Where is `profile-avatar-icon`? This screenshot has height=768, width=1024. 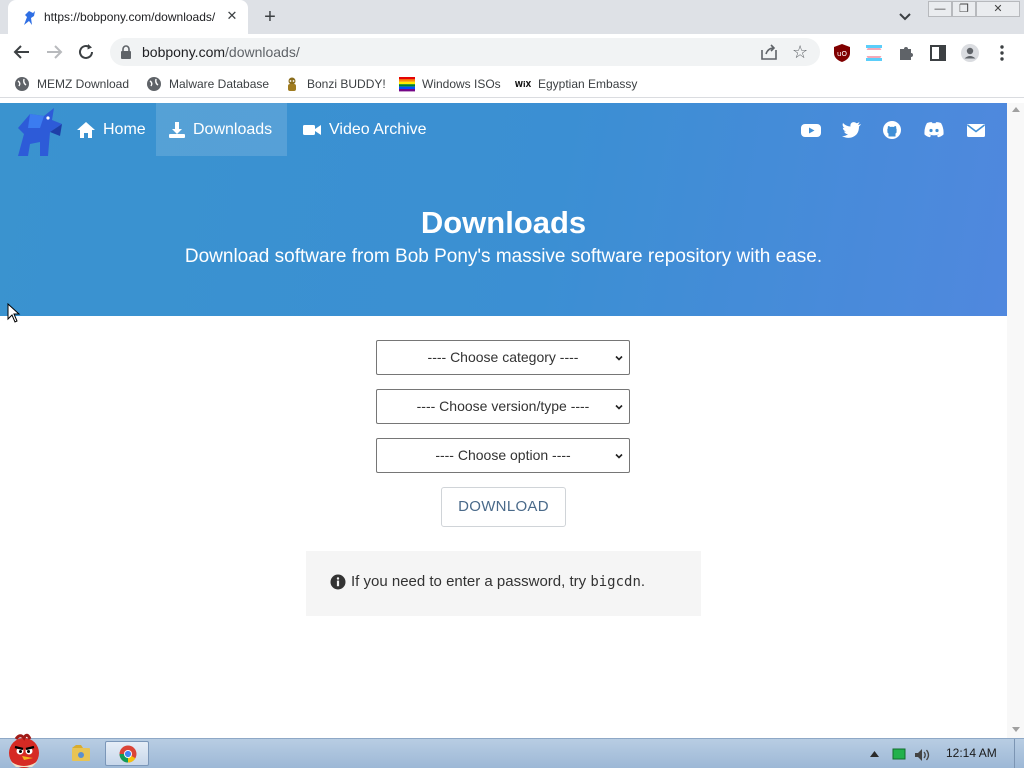 profile-avatar-icon is located at coordinates (970, 53).